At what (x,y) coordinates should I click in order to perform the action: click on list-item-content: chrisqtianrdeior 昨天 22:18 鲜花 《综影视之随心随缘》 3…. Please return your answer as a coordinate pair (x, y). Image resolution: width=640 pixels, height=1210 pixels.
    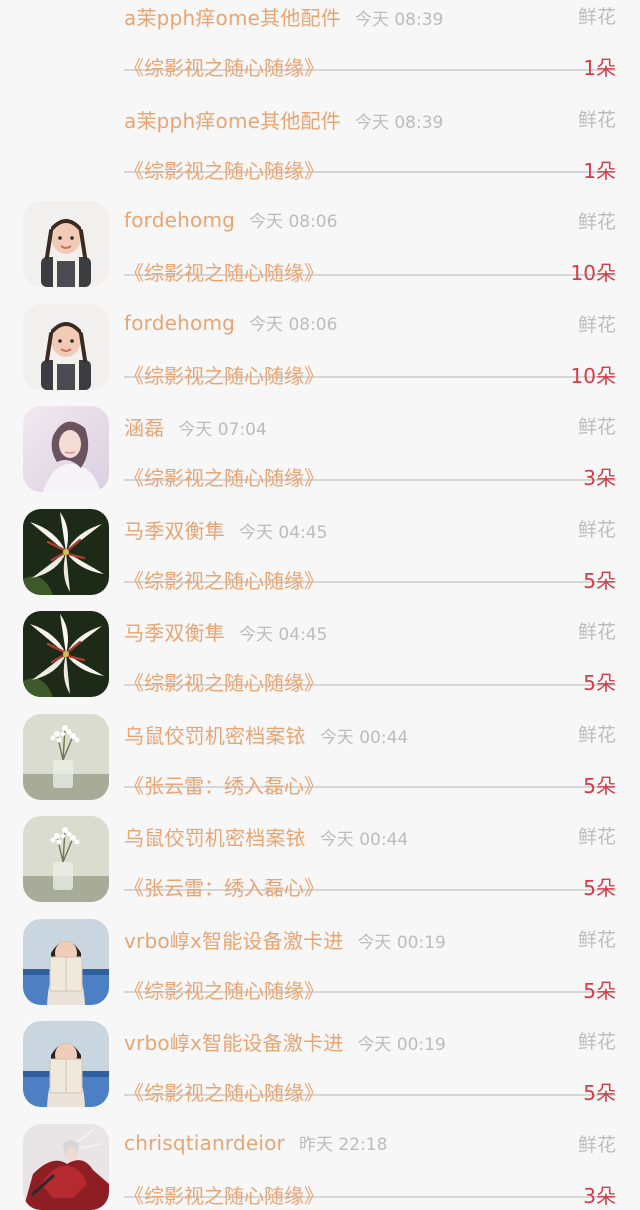
    Looking at the image, I should click on (370, 1152).